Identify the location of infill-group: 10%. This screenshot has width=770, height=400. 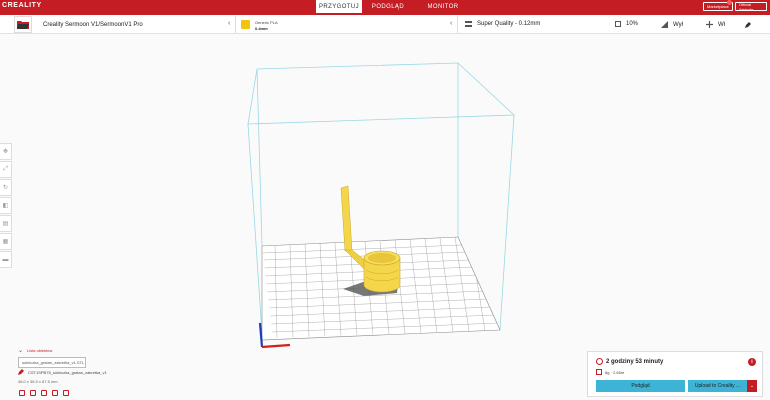
(626, 24).